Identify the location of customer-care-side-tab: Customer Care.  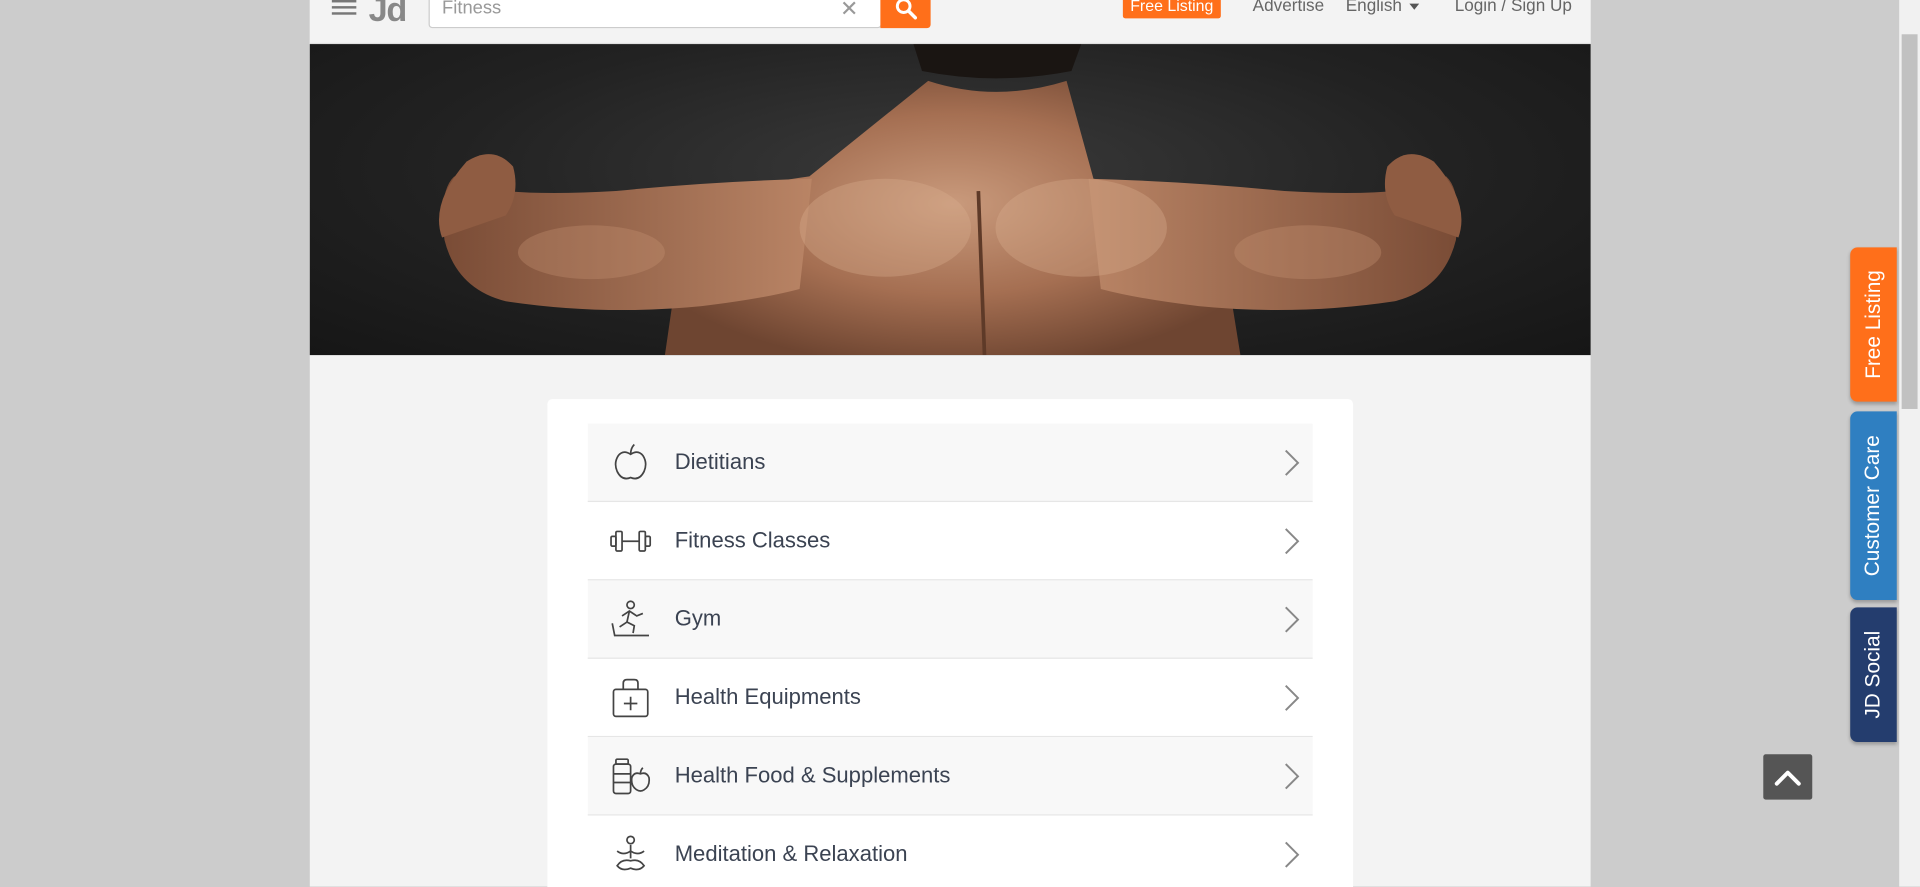
(1873, 506).